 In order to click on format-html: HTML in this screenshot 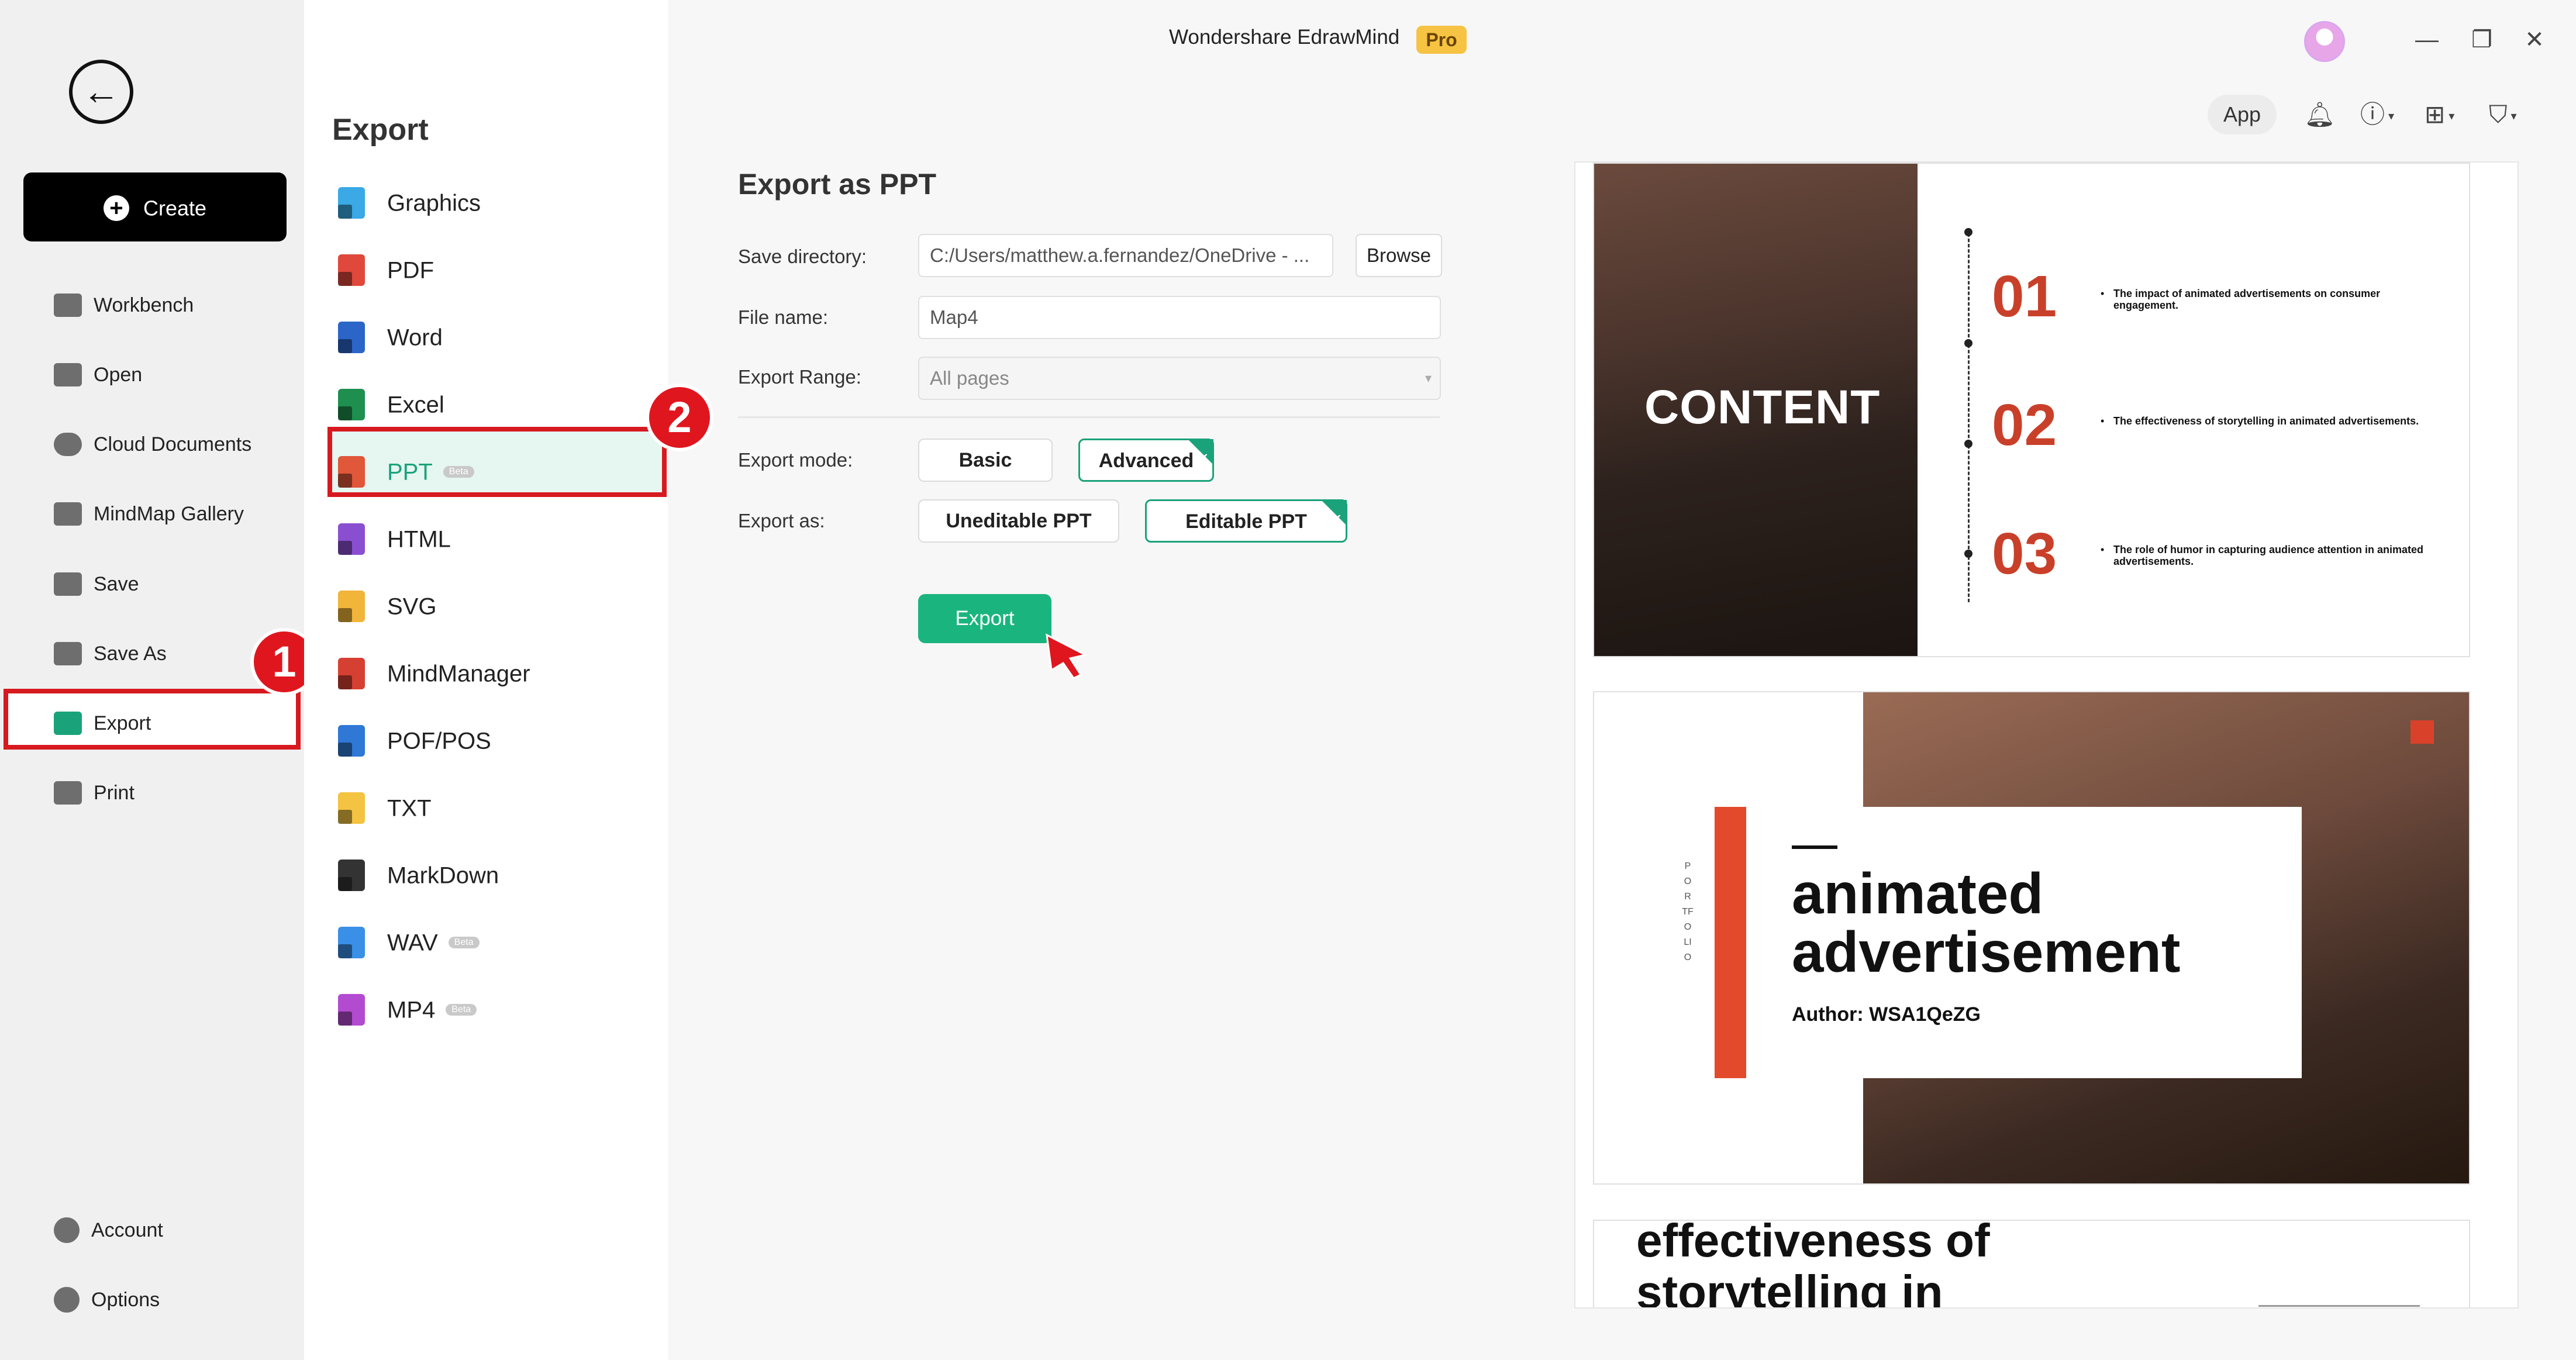, I will do `click(490, 537)`.